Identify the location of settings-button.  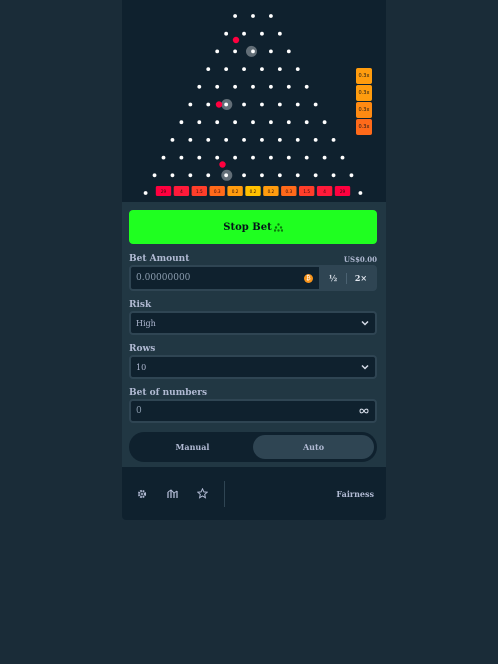
(142, 494).